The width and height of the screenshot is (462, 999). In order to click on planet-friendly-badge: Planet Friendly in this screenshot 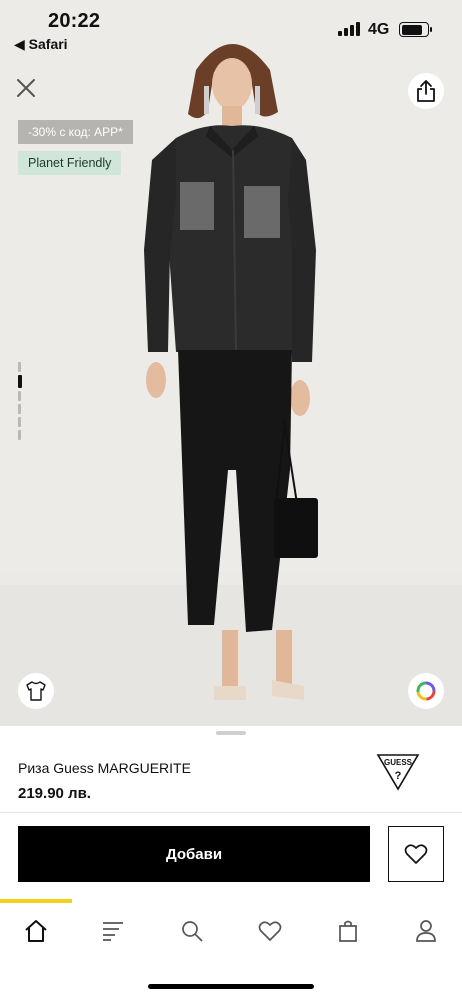, I will do `click(70, 163)`.